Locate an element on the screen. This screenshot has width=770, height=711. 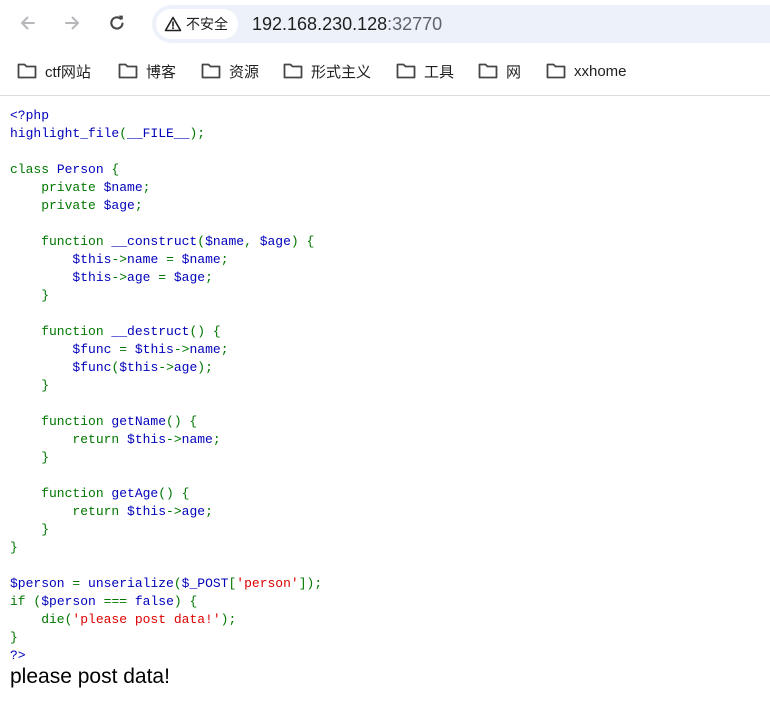
code-token: $name is located at coordinates (123, 187).